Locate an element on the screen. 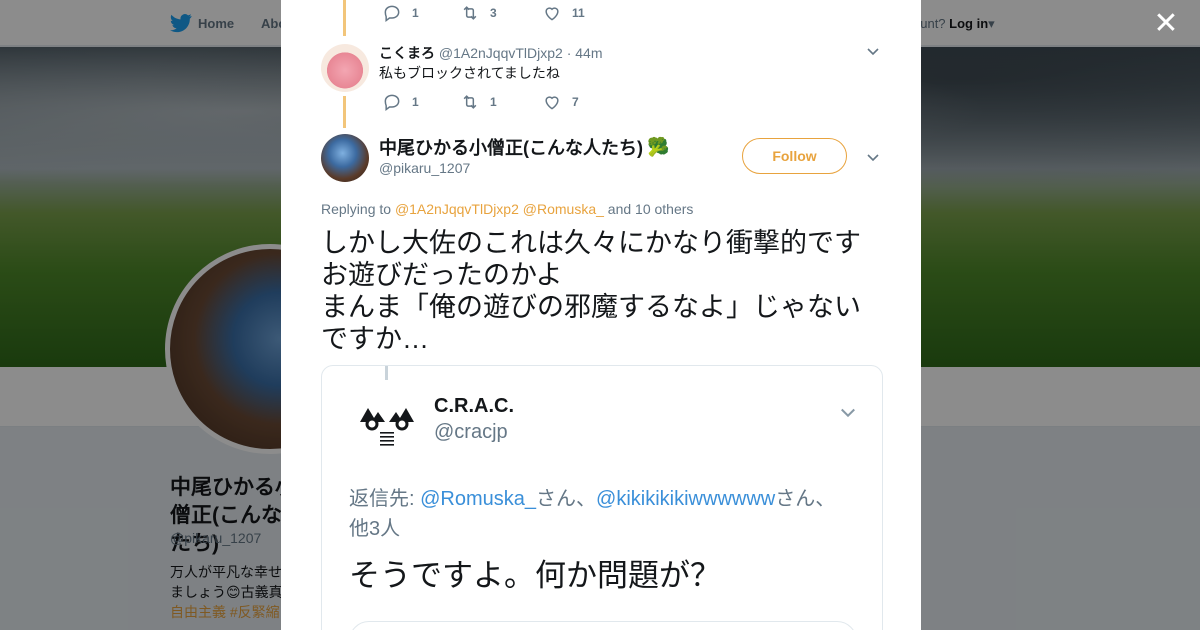 The width and height of the screenshot is (1200, 630). replying-prefix: Replying to is located at coordinates (356, 209).